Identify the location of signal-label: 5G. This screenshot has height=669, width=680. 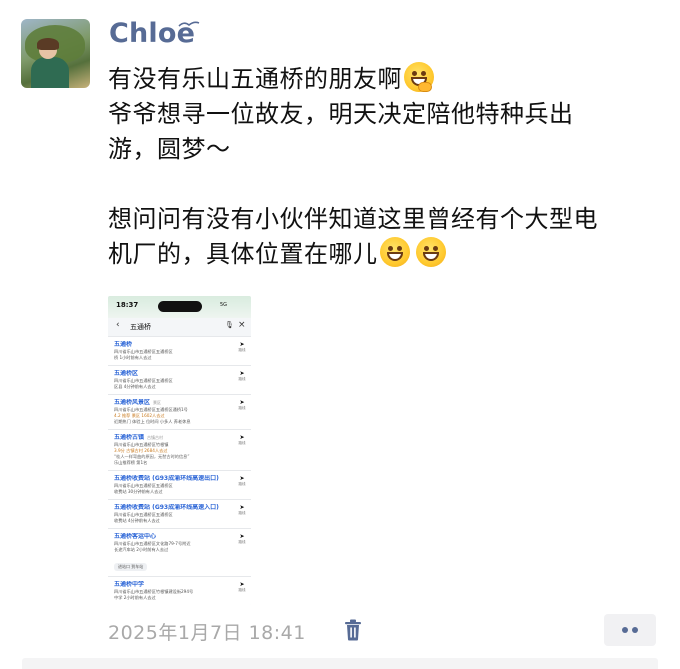
(224, 305).